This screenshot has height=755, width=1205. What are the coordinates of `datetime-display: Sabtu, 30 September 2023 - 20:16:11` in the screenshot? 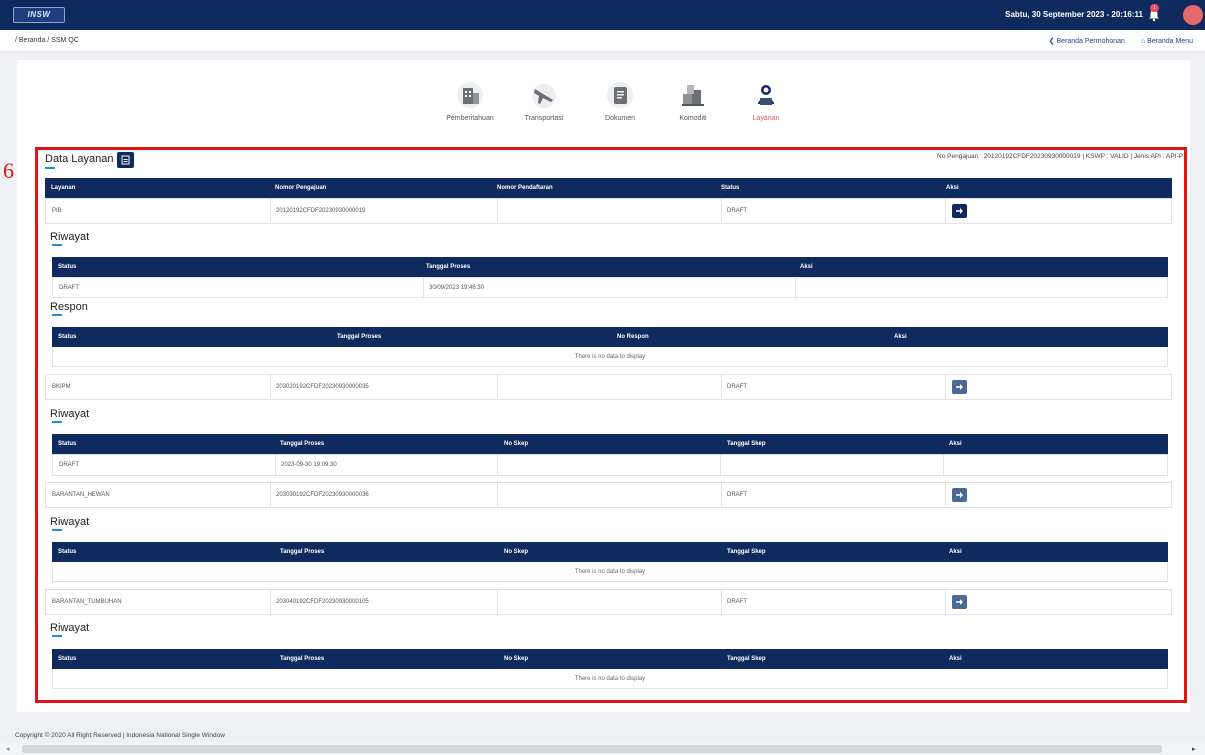 It's located at (1074, 14).